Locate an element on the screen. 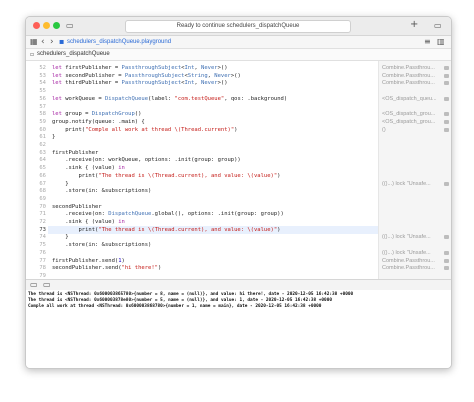  code-token: firstPublisher is located at coordinates (75, 152).